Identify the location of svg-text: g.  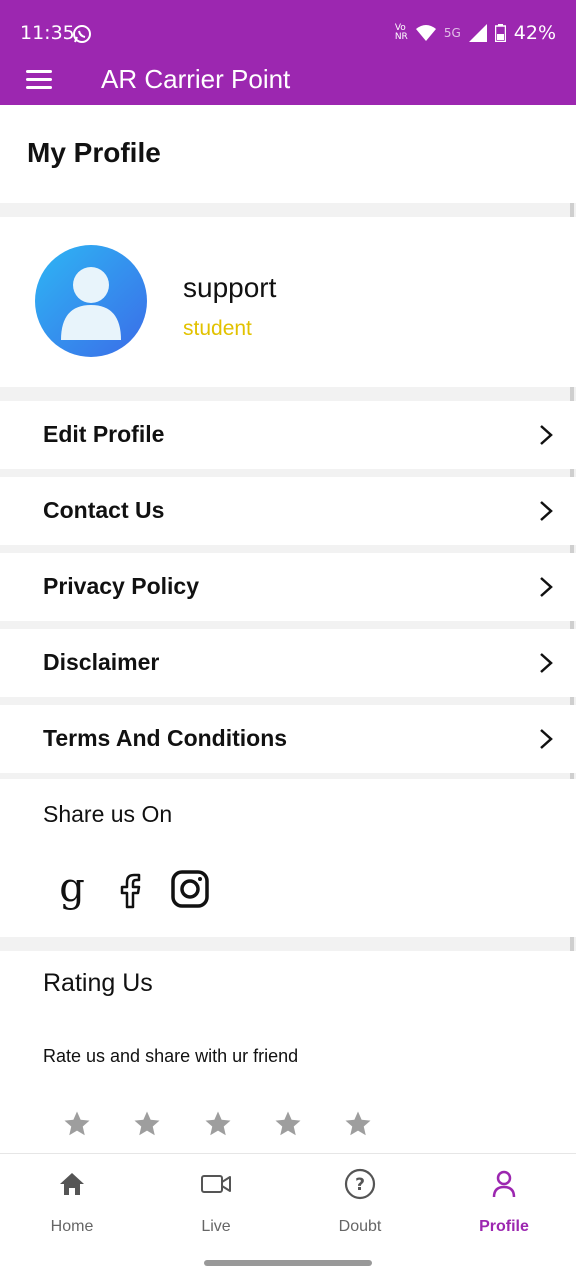
(72, 889).